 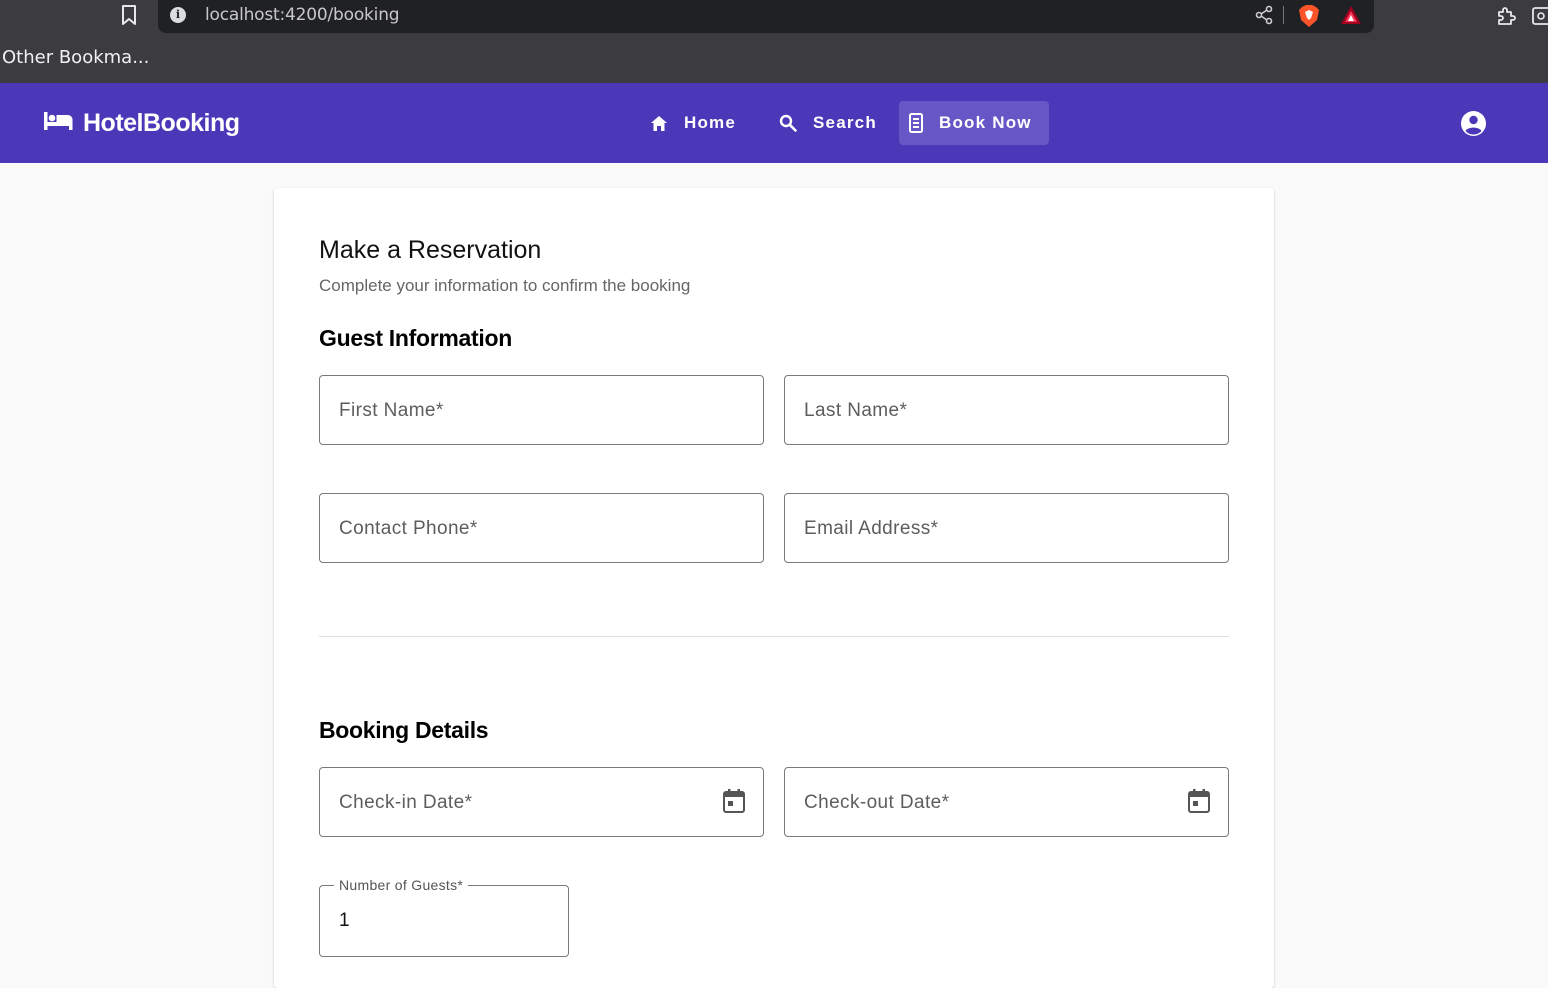 I want to click on page-title: Make a Reservation, so click(x=430, y=250).